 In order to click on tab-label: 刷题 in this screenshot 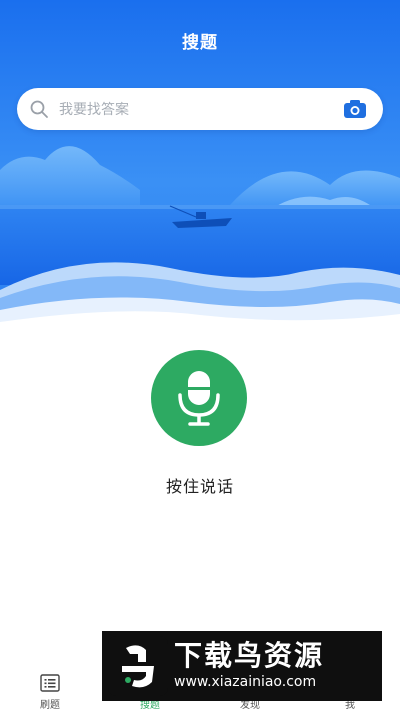, I will do `click(50, 705)`.